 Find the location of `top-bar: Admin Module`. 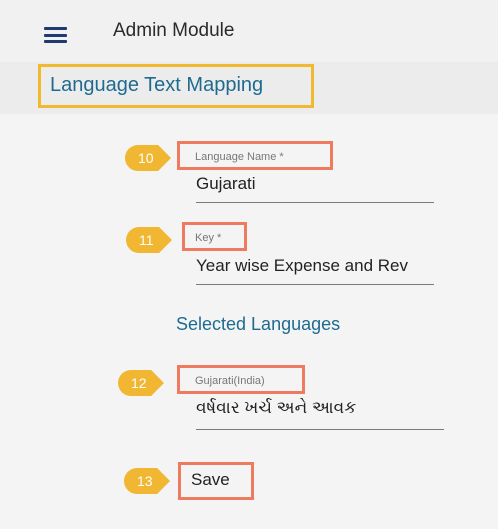

top-bar: Admin Module is located at coordinates (249, 31).